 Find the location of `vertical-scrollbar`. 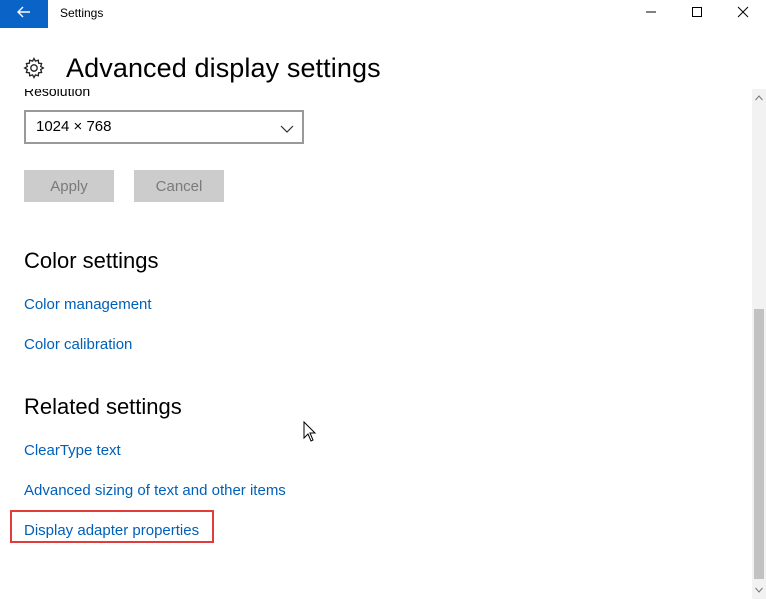

vertical-scrollbar is located at coordinates (759, 344).